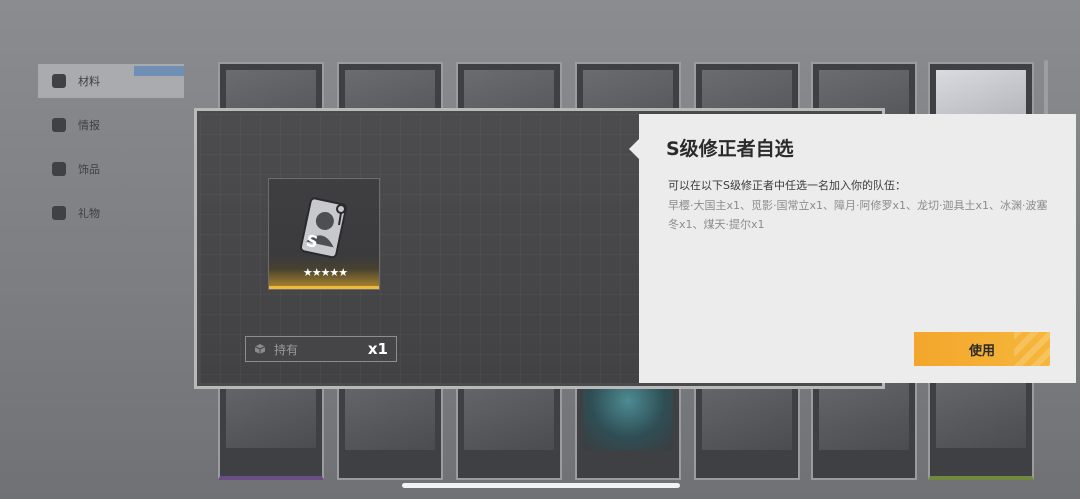  Describe the element at coordinates (111, 169) in the screenshot. I see `sidebar-item-accessories: 饰品` at that location.